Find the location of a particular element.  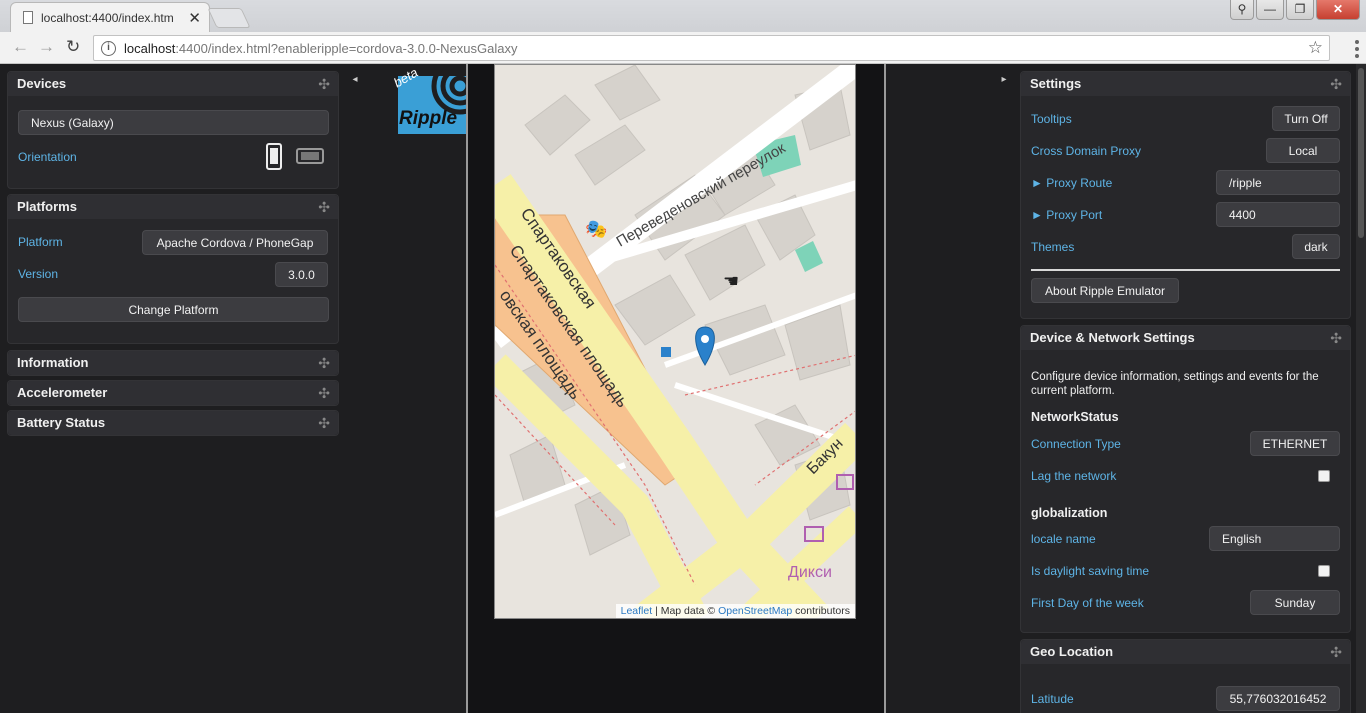

collapse-right-arrow-icon: ▸ is located at coordinates (1004, 80).